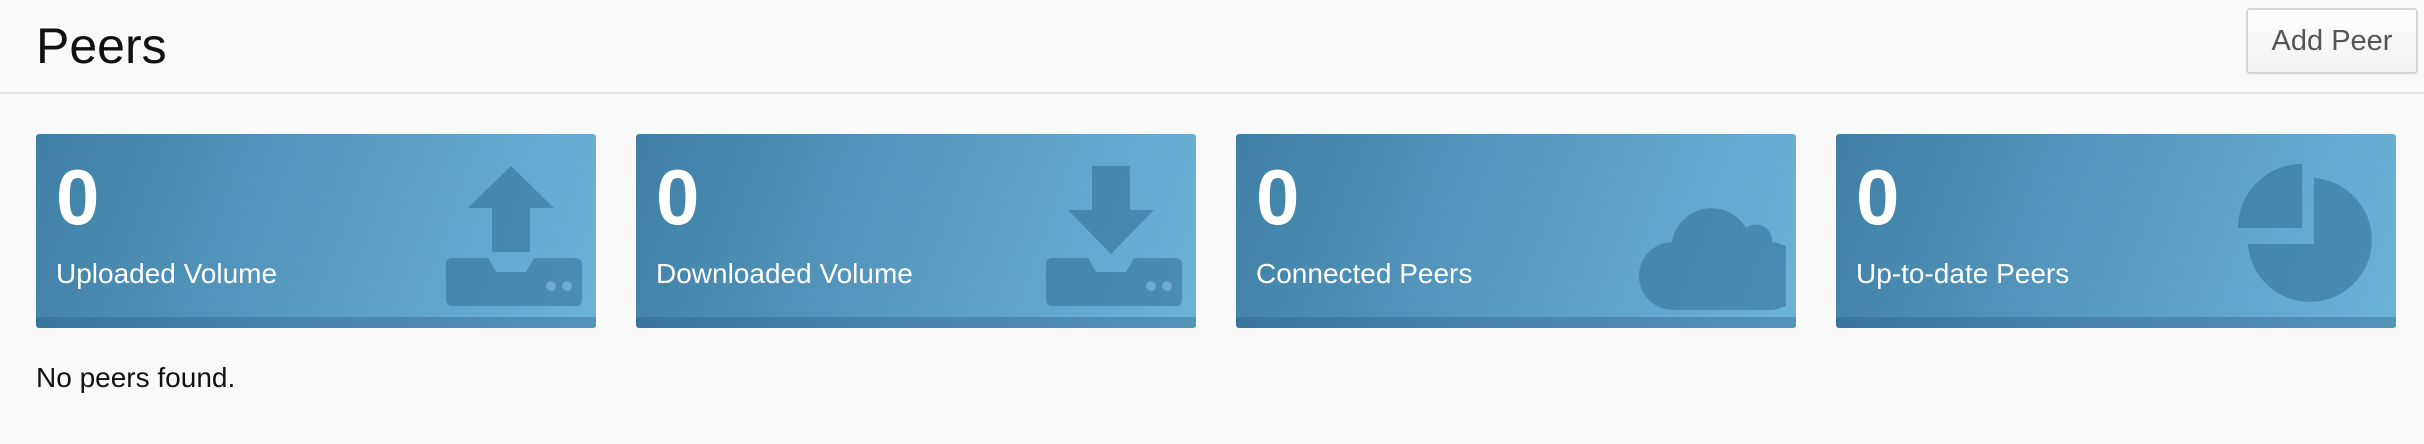  I want to click on downloaded-volume-label: Downloaded Volume, so click(784, 273).